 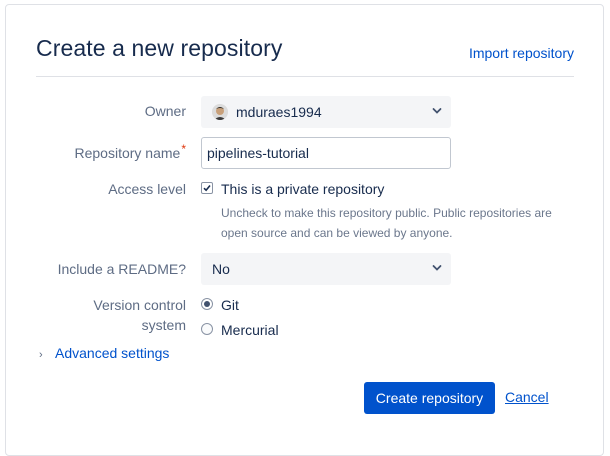 I want to click on chevron-right-icon: ›, so click(x=41, y=355).